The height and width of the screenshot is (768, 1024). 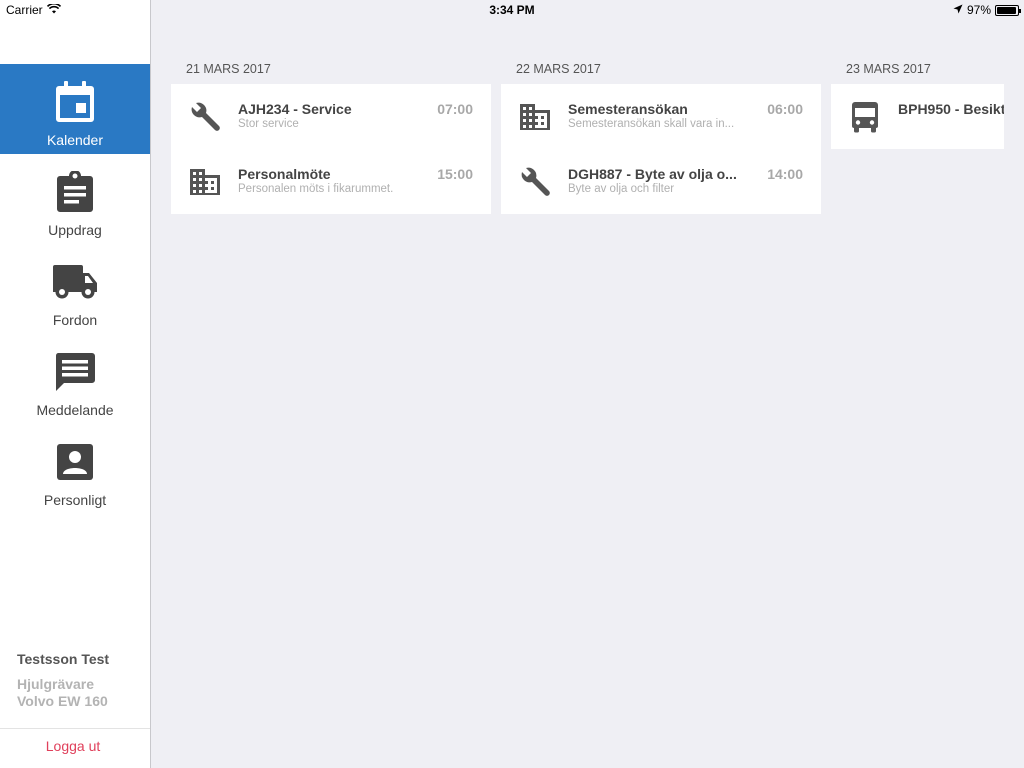 What do you see at coordinates (75, 500) in the screenshot?
I see `sidebar-item-label: Personligt` at bounding box center [75, 500].